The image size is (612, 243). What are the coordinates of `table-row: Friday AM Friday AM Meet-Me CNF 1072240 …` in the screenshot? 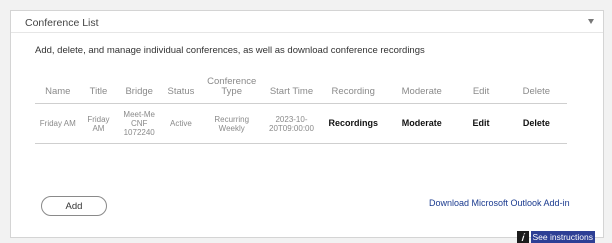 It's located at (301, 123).